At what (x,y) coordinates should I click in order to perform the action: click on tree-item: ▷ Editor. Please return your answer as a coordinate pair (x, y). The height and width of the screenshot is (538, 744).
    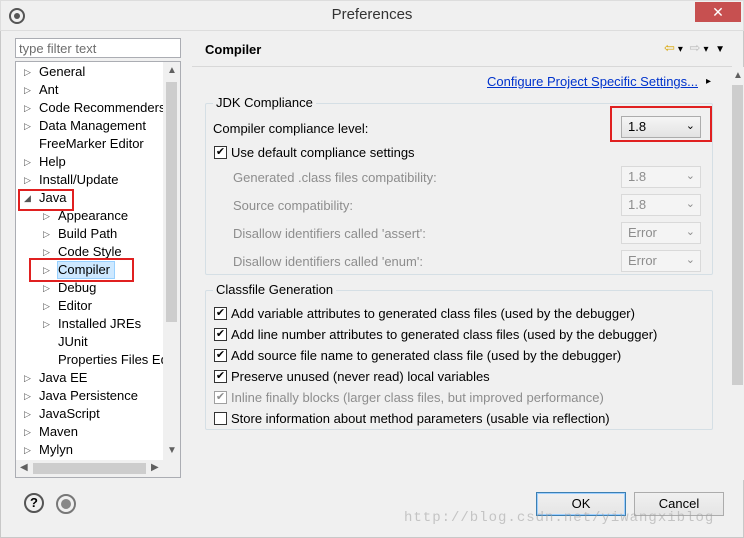
    Looking at the image, I should click on (90, 306).